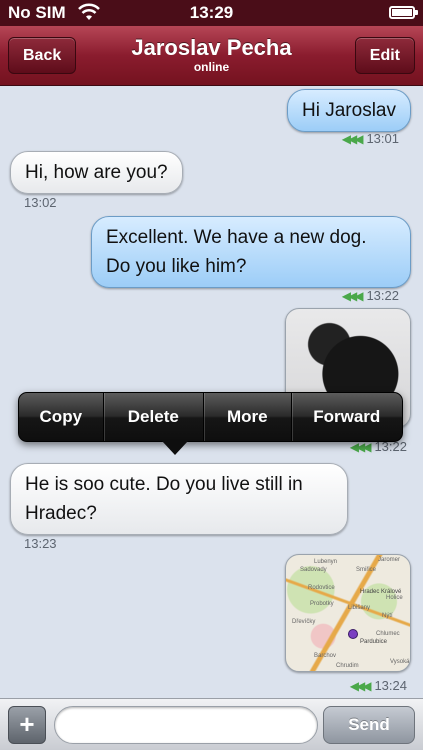 The width and height of the screenshot is (423, 750). I want to click on message-meta: ◀◀◀ 13:22, so click(370, 295).